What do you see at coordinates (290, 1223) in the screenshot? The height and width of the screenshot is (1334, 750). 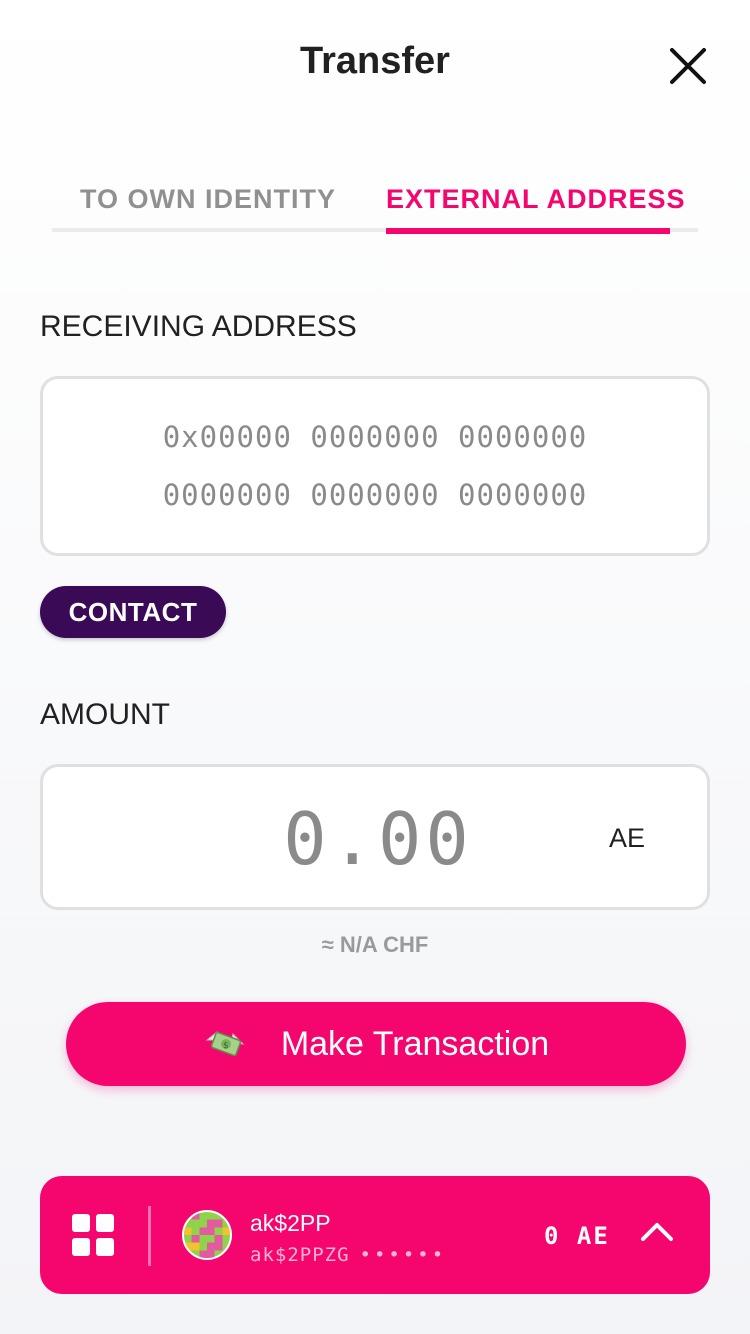 I see `account-name: ak$2PP` at bounding box center [290, 1223].